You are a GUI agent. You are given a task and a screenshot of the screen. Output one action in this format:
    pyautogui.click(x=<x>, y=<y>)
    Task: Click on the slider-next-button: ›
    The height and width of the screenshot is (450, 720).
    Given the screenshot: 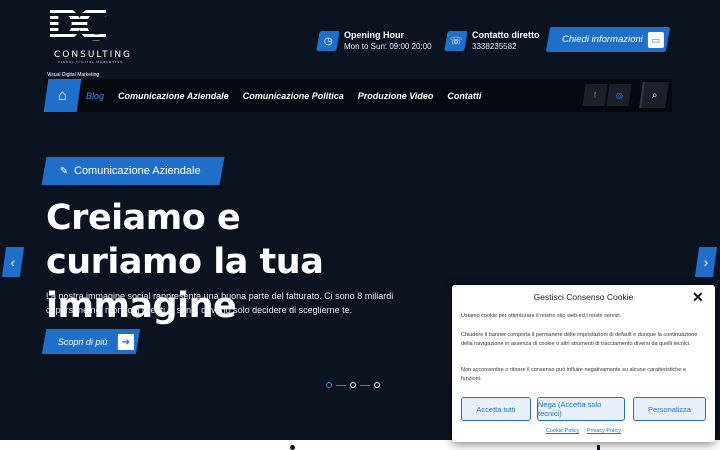 What is the action you would take?
    pyautogui.click(x=706, y=262)
    